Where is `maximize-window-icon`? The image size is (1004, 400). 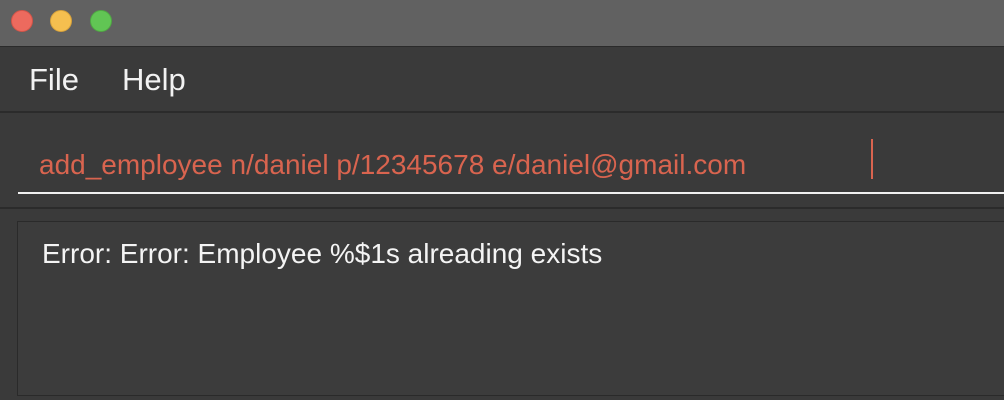 maximize-window-icon is located at coordinates (101, 21).